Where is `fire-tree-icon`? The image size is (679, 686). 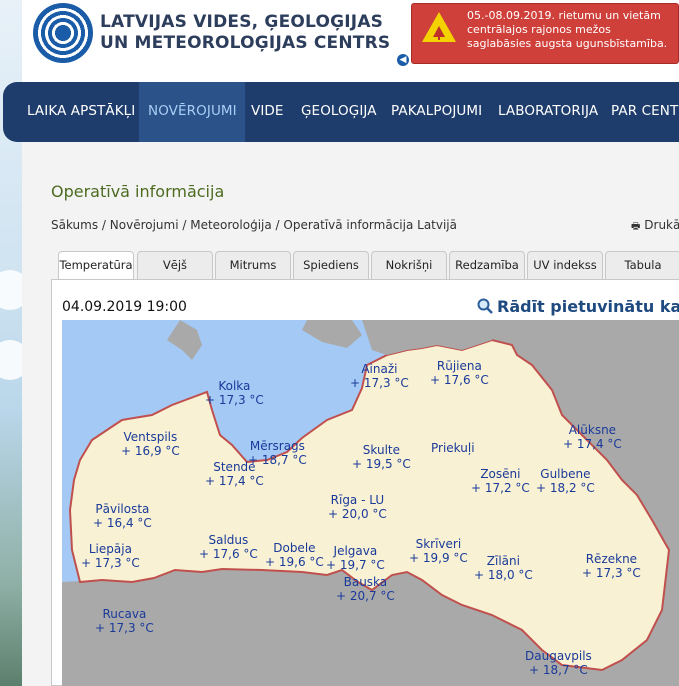 fire-tree-icon is located at coordinates (439, 33).